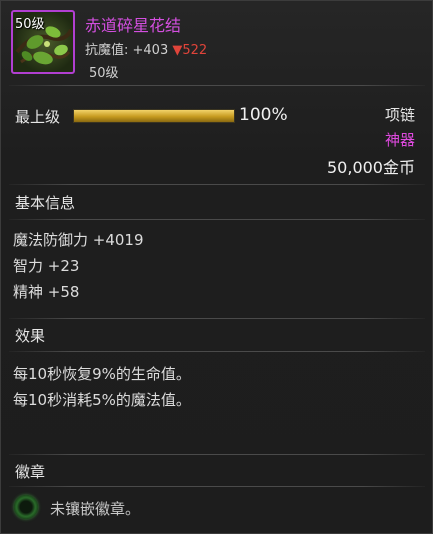  What do you see at coordinates (38, 117) in the screenshot?
I see `tier-label: 最上级` at bounding box center [38, 117].